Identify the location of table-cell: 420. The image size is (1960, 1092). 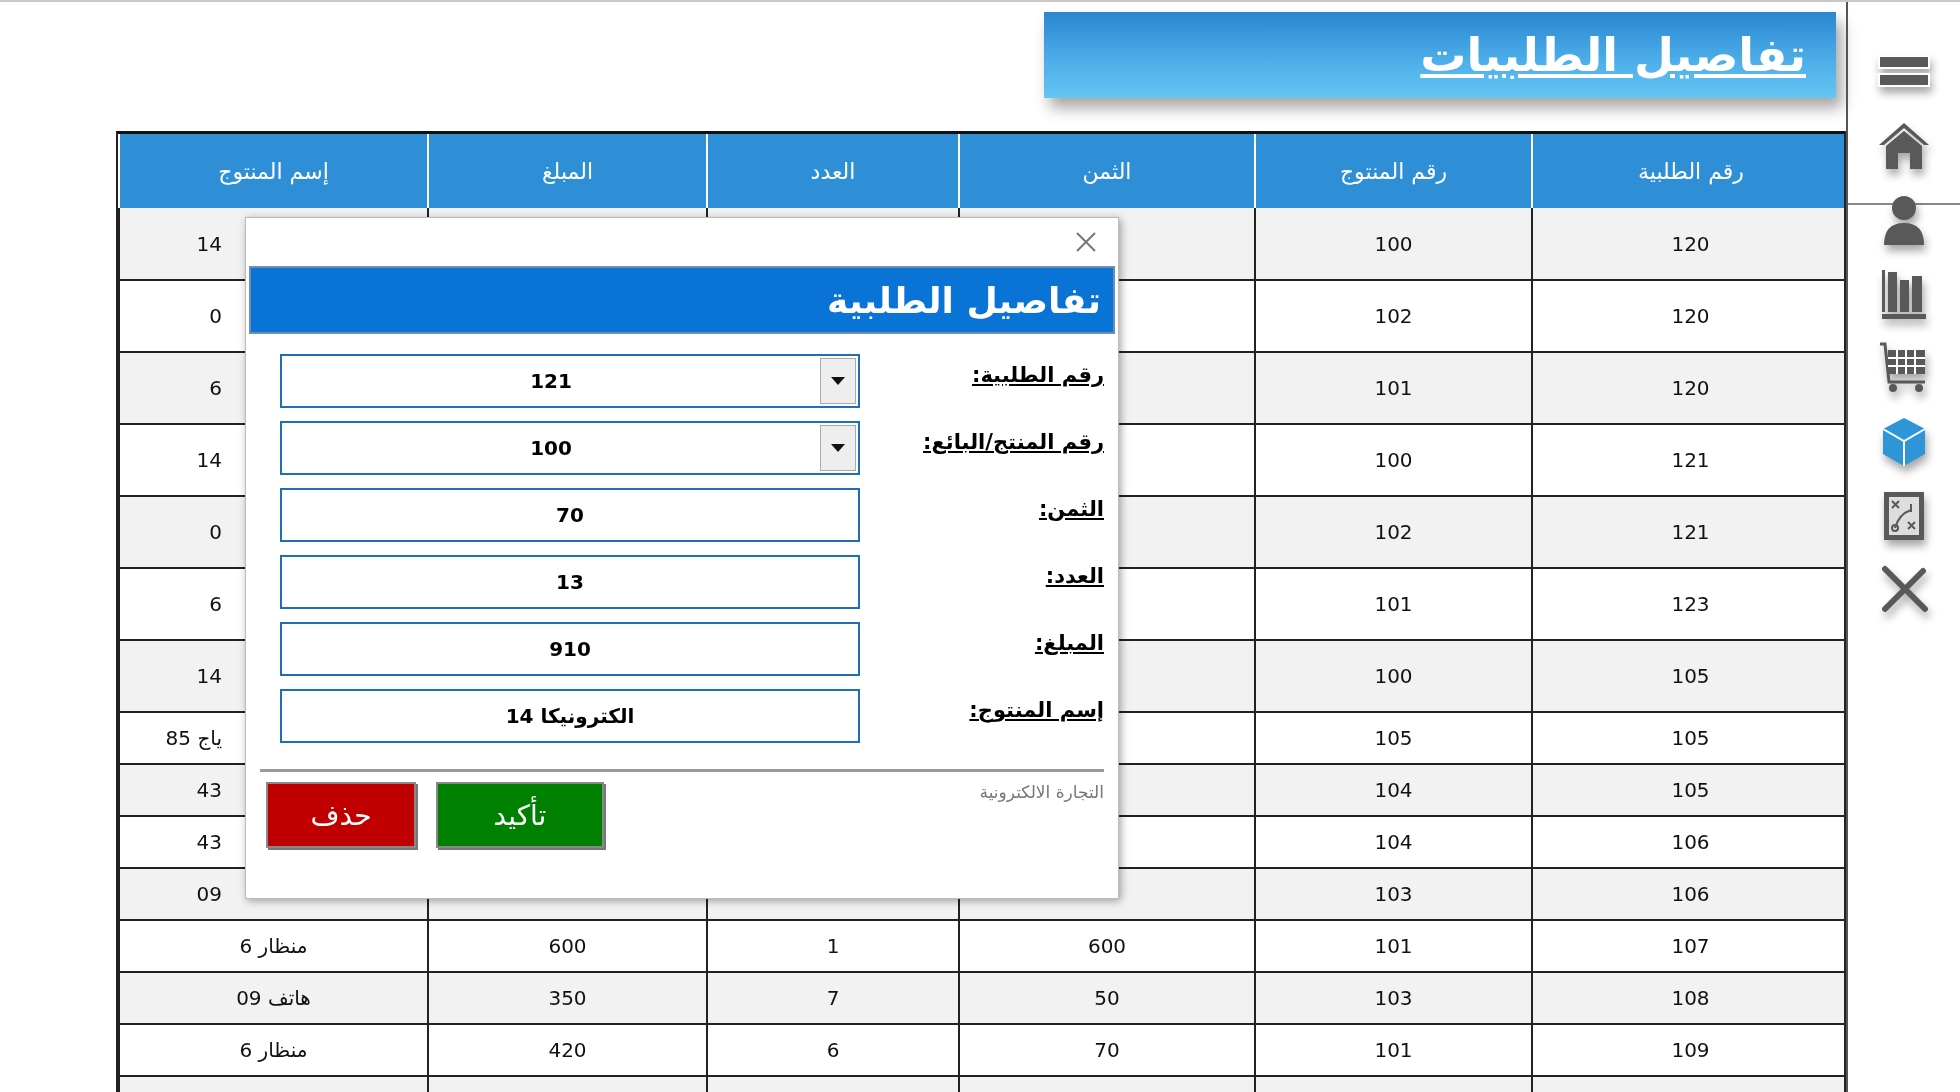
(567, 1050).